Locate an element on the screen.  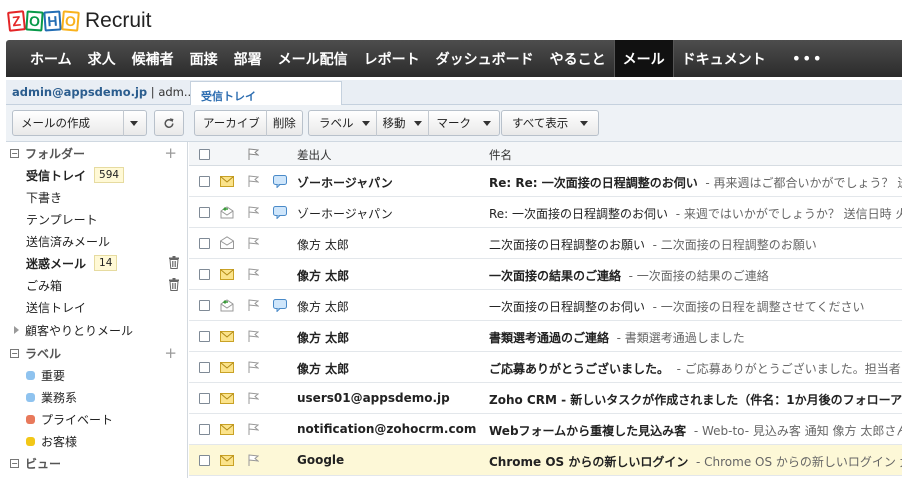
nav-todo: やること is located at coordinates (578, 58).